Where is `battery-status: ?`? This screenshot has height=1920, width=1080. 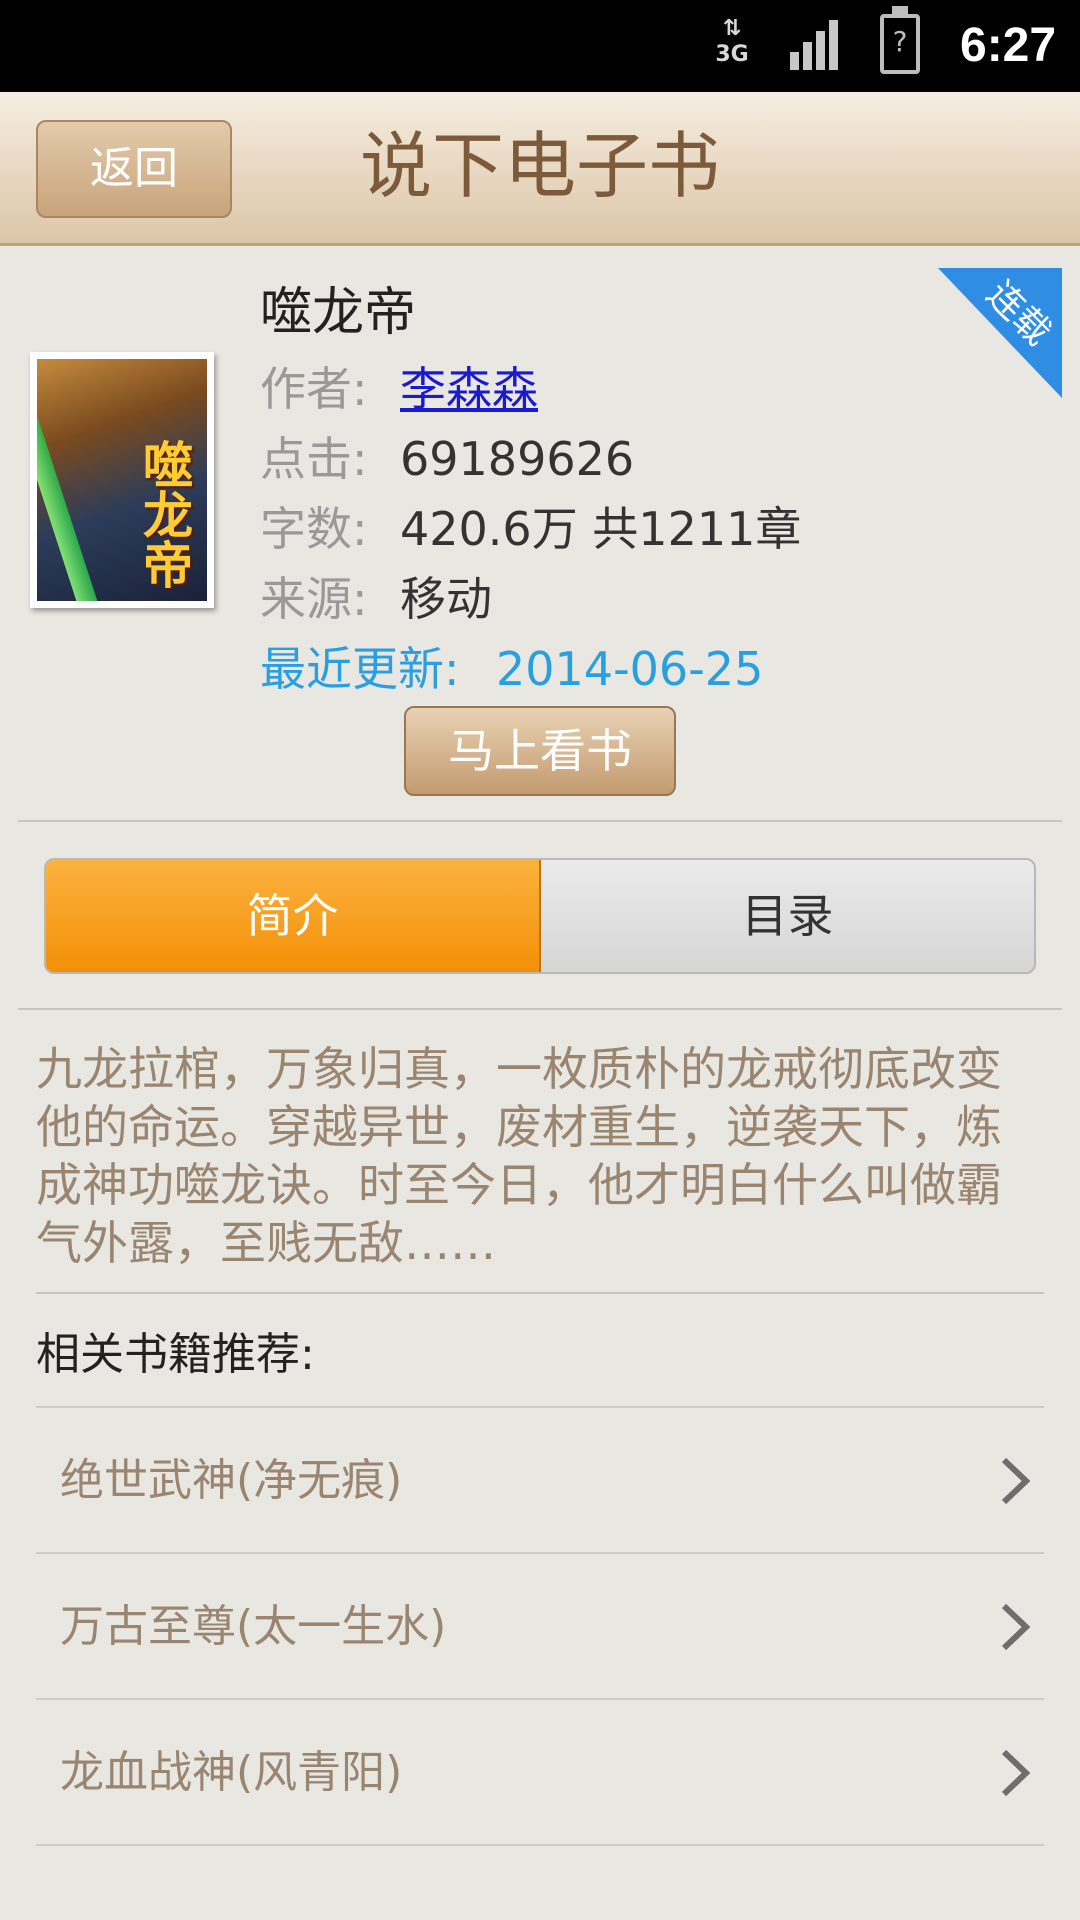 battery-status: ? is located at coordinates (900, 41).